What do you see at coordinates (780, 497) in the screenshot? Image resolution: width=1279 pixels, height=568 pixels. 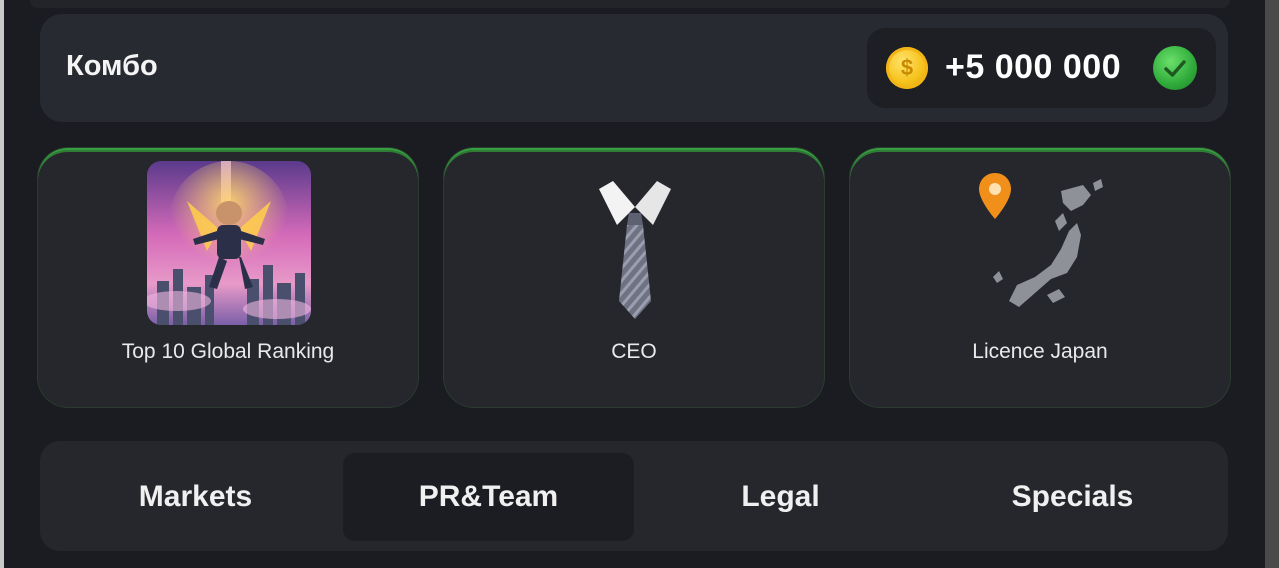 I see `tab-legal: Legal` at bounding box center [780, 497].